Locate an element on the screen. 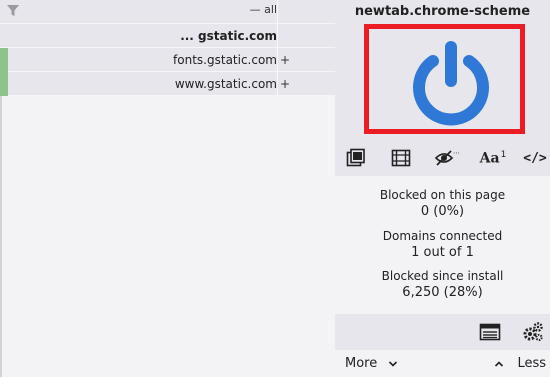  domains-connected-label: Domains connected is located at coordinates (442, 236).